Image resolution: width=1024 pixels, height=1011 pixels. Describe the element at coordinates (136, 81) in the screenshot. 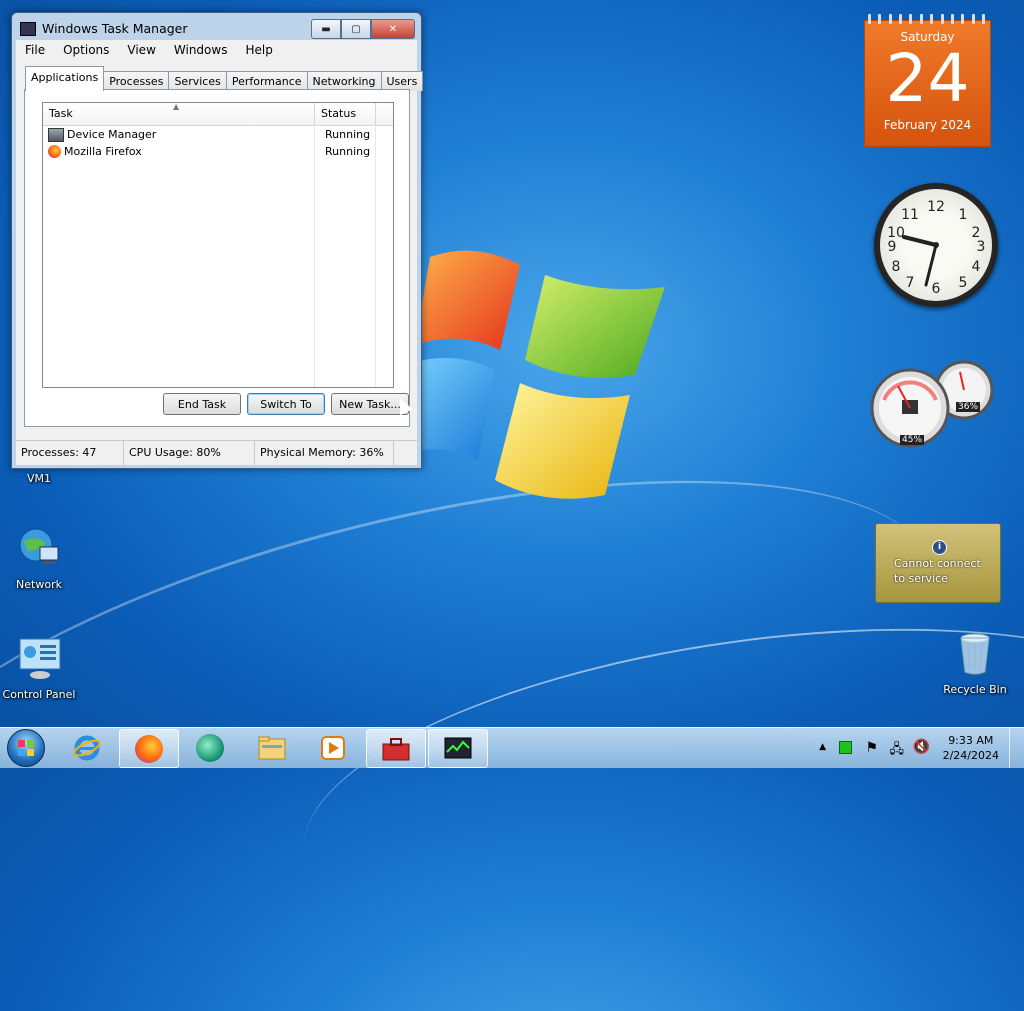

I see `tab-processes: Processes` at that location.